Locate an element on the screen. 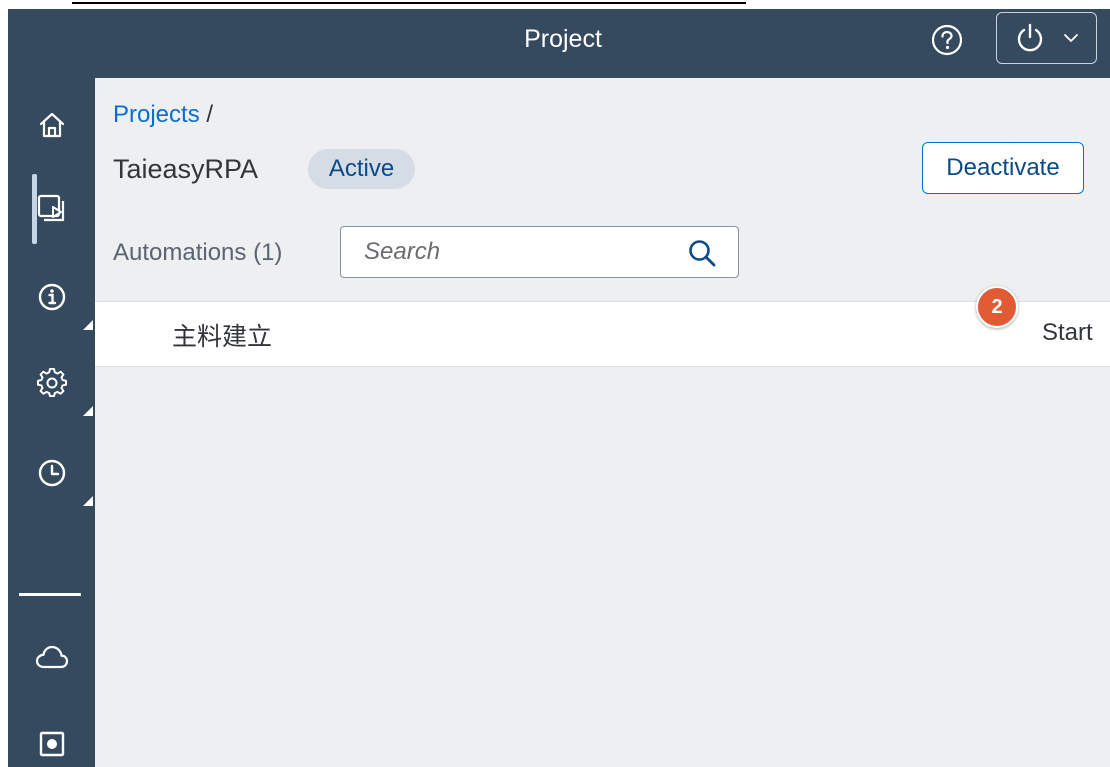 The image size is (1110, 767). status-badge: Active is located at coordinates (361, 169).